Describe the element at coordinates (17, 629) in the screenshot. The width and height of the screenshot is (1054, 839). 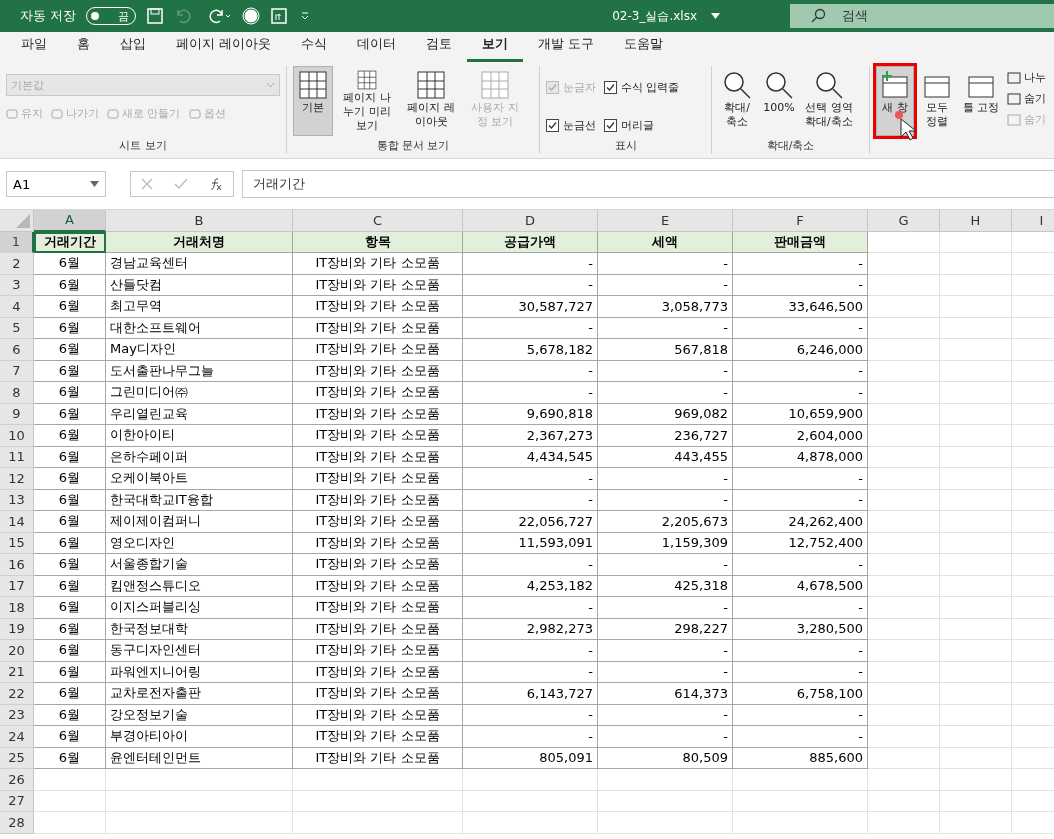
I see `row-header: 19` at that location.